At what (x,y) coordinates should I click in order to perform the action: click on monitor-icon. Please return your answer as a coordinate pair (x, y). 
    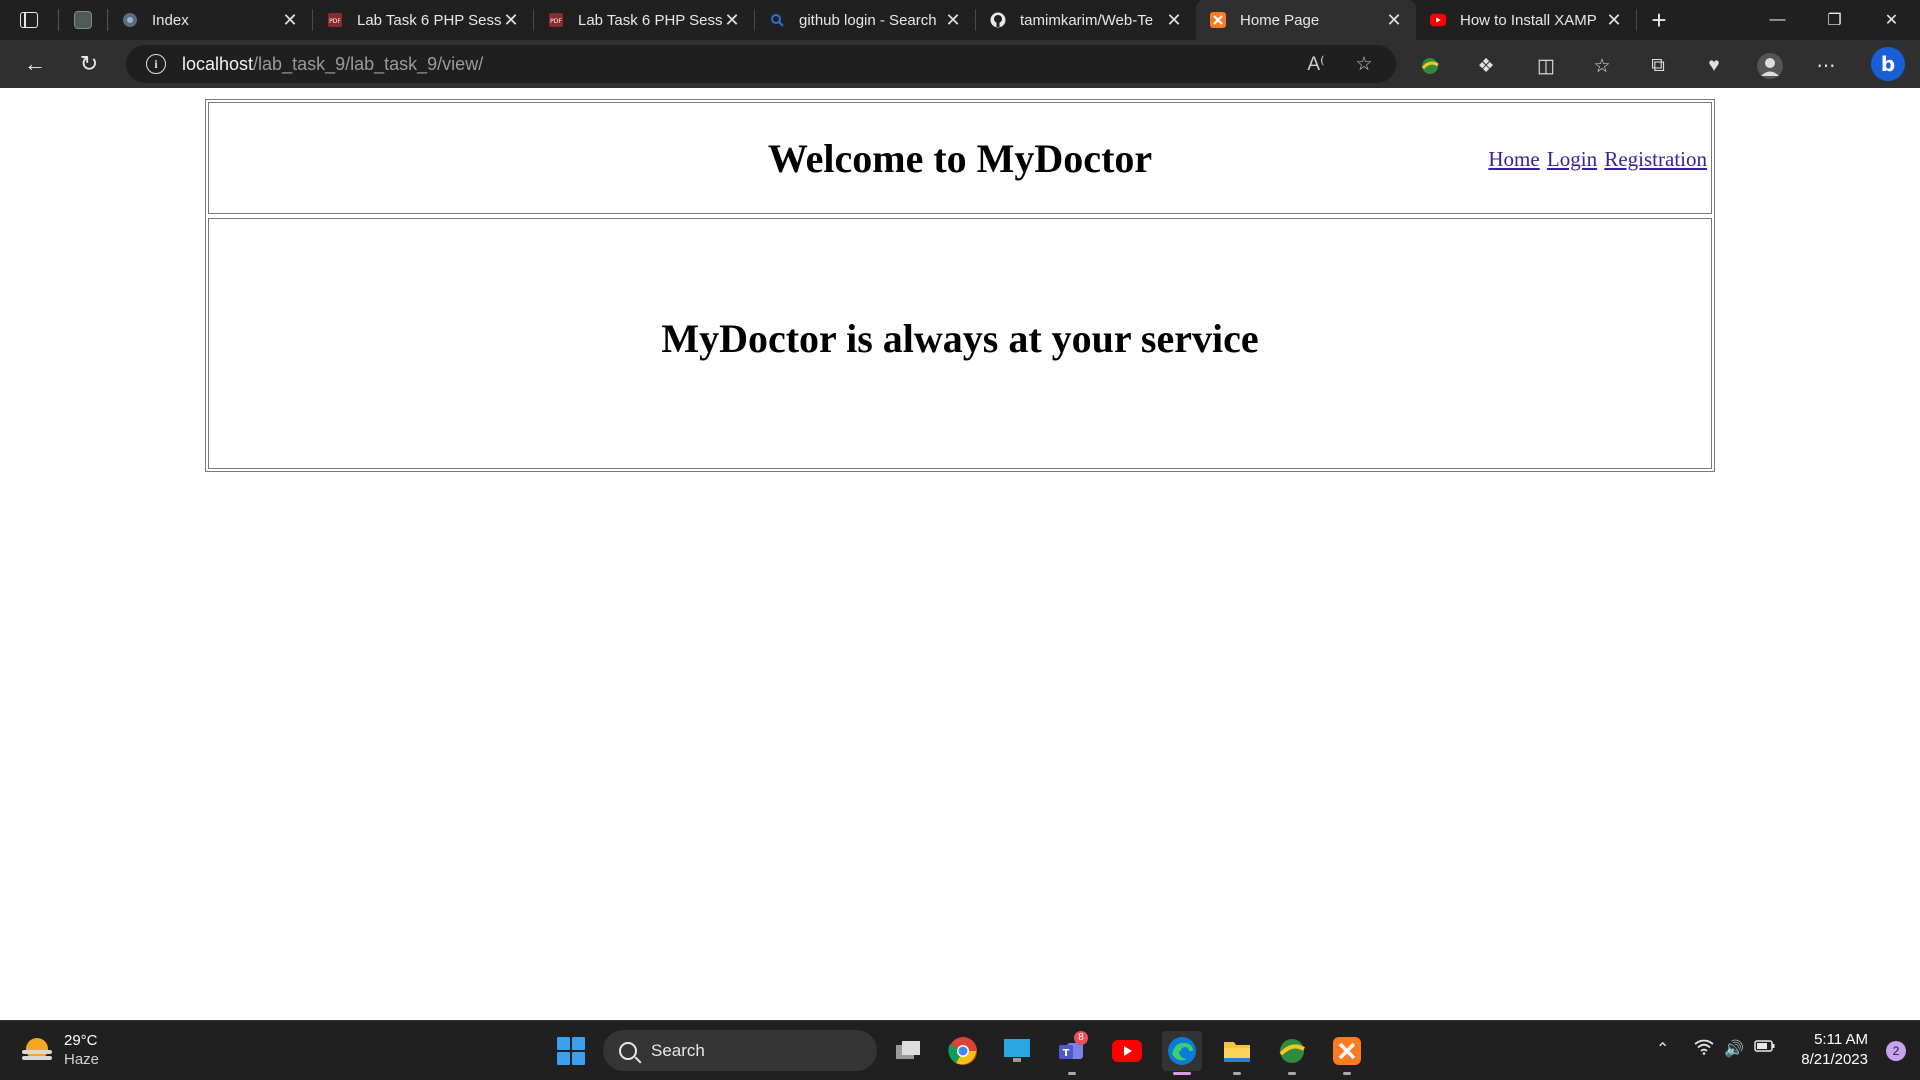
    Looking at the image, I should click on (1017, 1050).